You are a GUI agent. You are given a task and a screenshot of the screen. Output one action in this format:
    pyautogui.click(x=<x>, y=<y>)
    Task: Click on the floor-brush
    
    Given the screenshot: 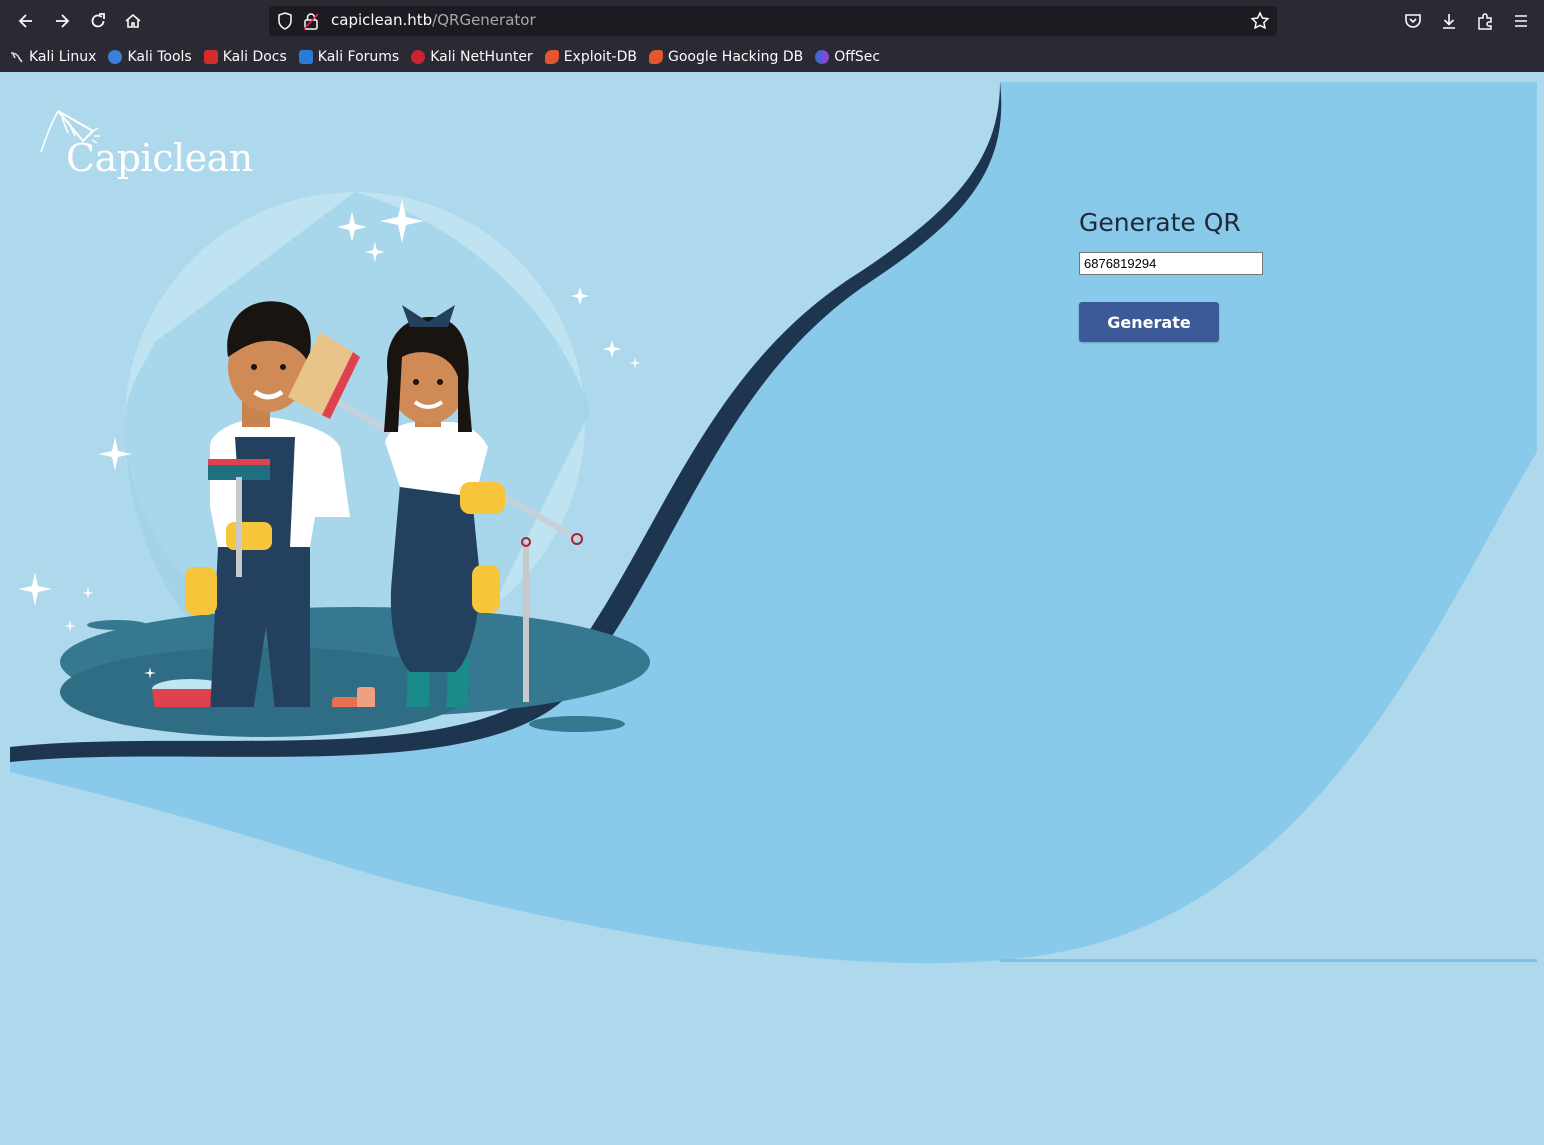 What is the action you would take?
    pyautogui.click(x=526, y=619)
    